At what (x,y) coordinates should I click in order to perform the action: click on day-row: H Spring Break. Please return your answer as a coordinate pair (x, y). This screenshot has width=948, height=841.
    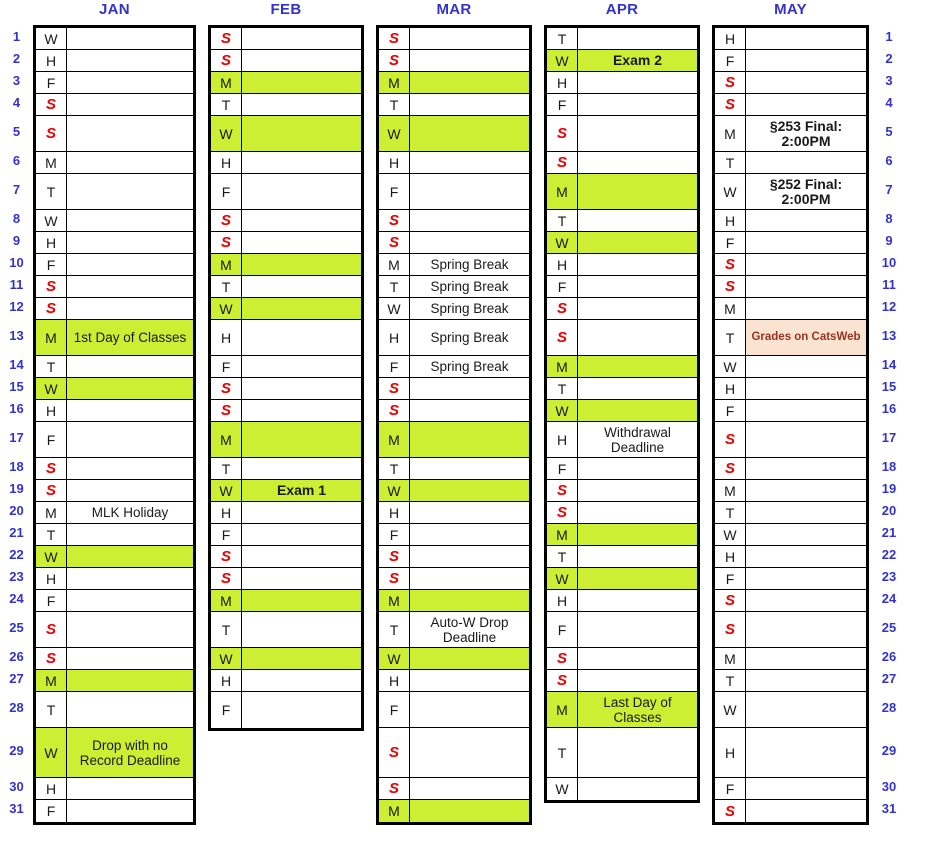
    Looking at the image, I should click on (454, 338).